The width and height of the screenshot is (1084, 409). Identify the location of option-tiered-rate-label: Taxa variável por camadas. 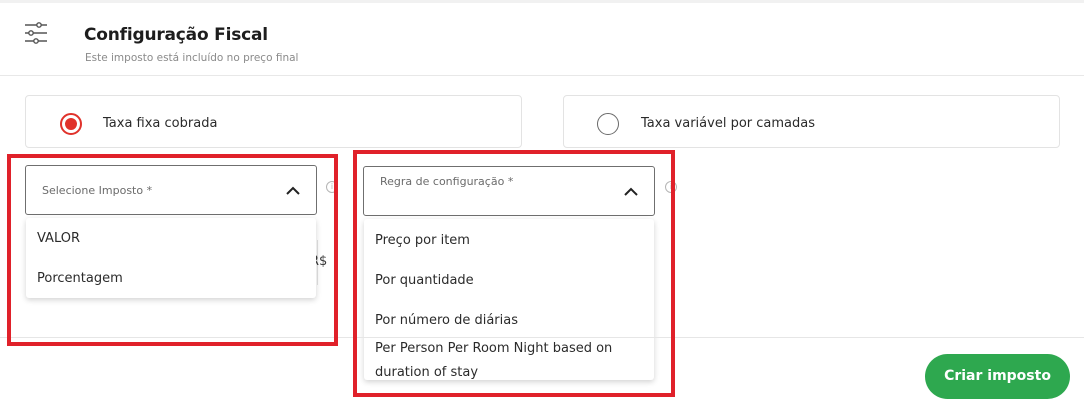
(728, 123).